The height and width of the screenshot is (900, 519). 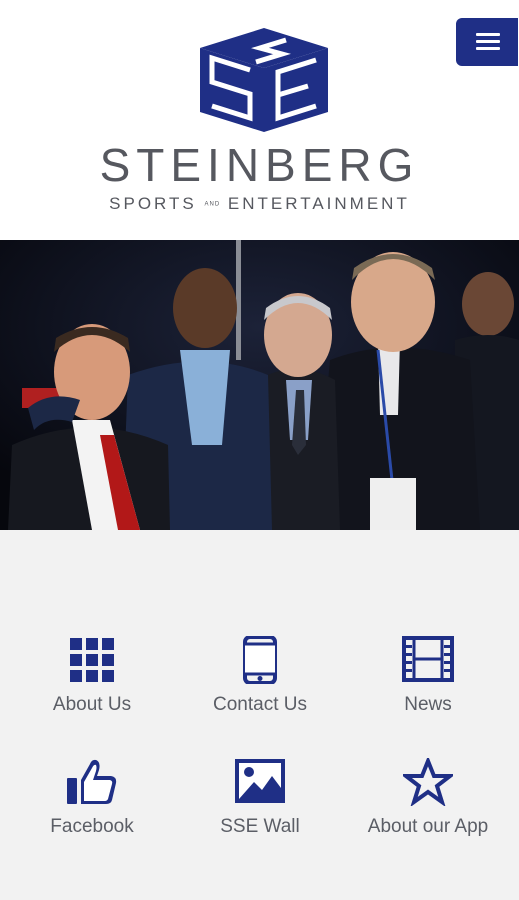 I want to click on news-label: News, so click(x=428, y=704).